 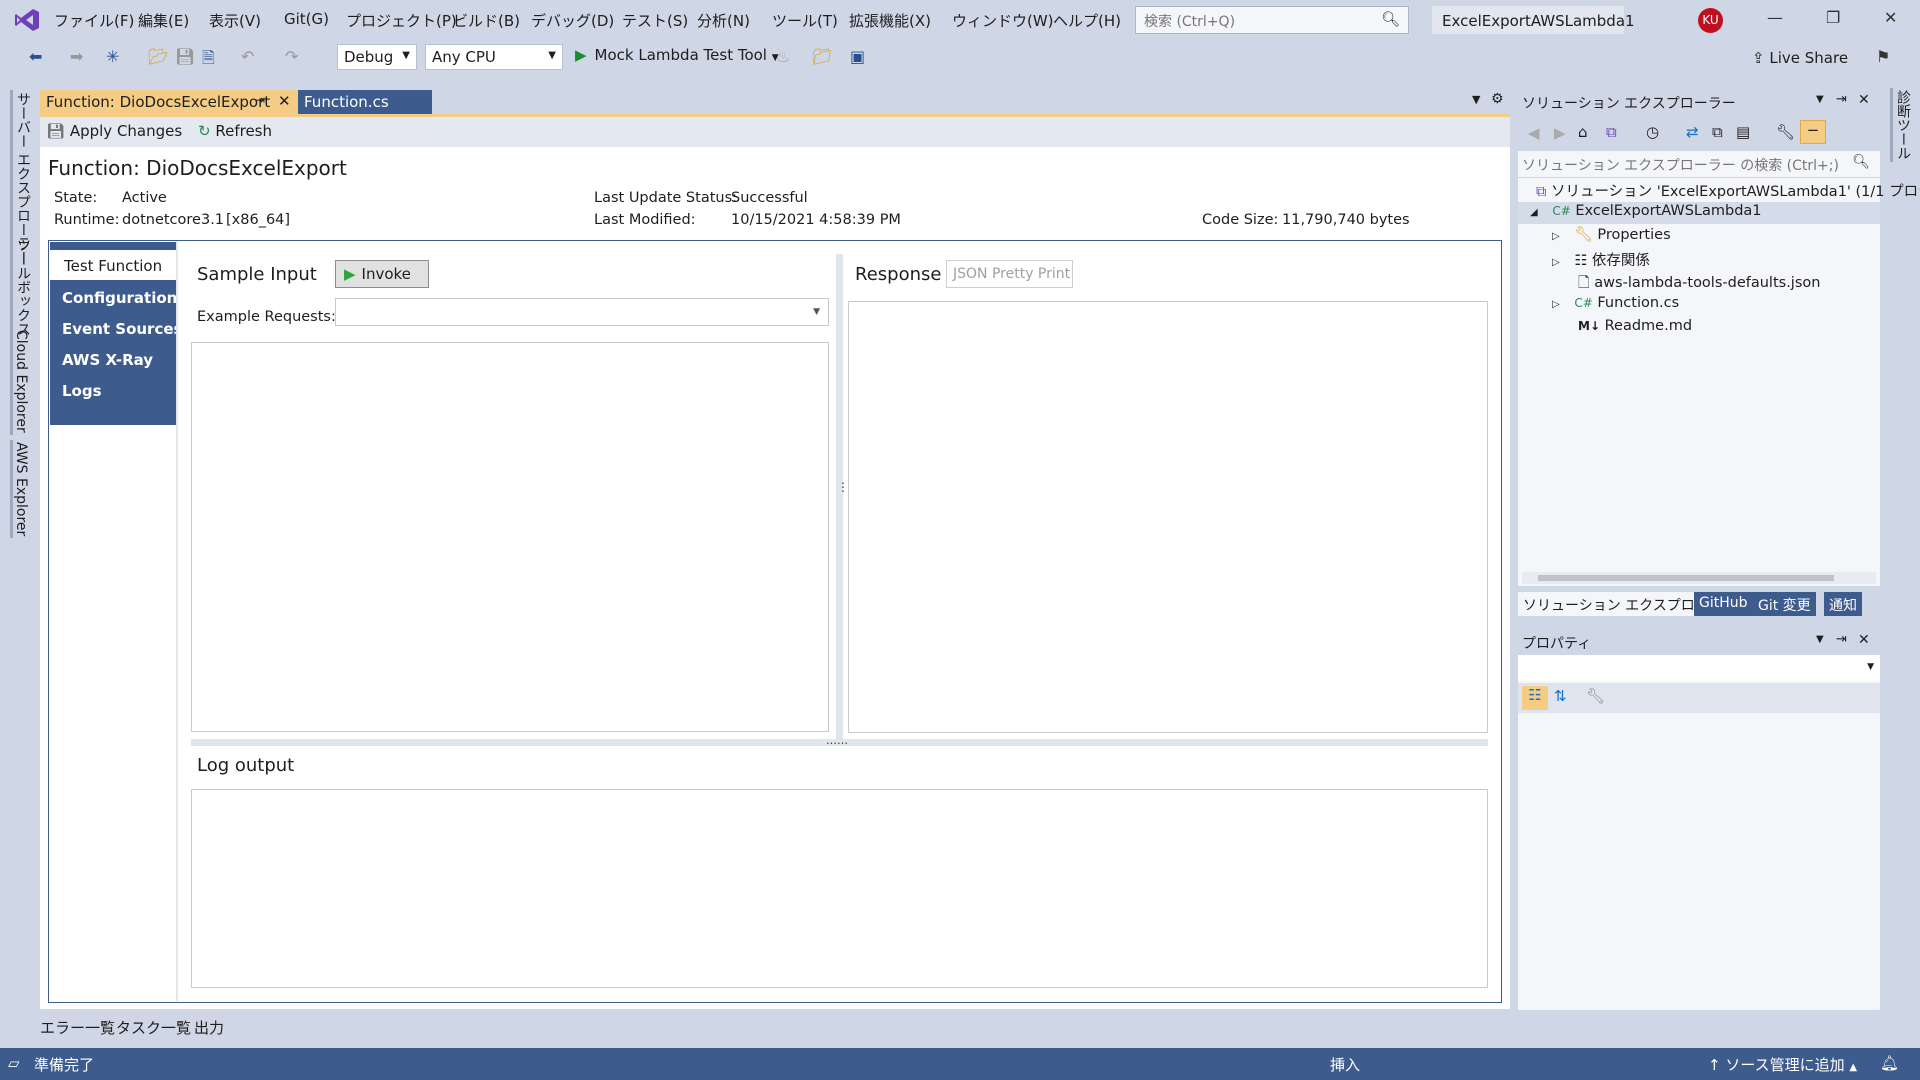 I want to click on gear-icon: ⚙, so click(x=1497, y=99).